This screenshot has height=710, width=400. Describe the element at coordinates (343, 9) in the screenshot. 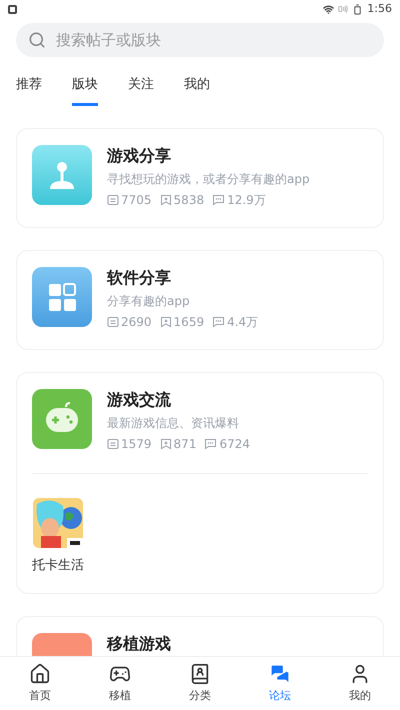

I see `sim-icon` at that location.